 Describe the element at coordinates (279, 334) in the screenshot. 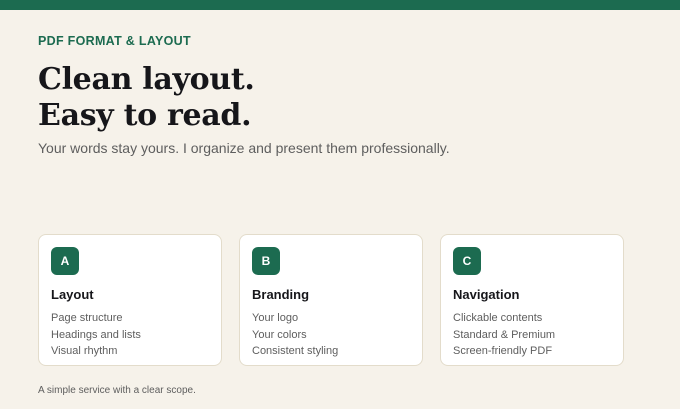

I see `list-item: Your colors` at that location.